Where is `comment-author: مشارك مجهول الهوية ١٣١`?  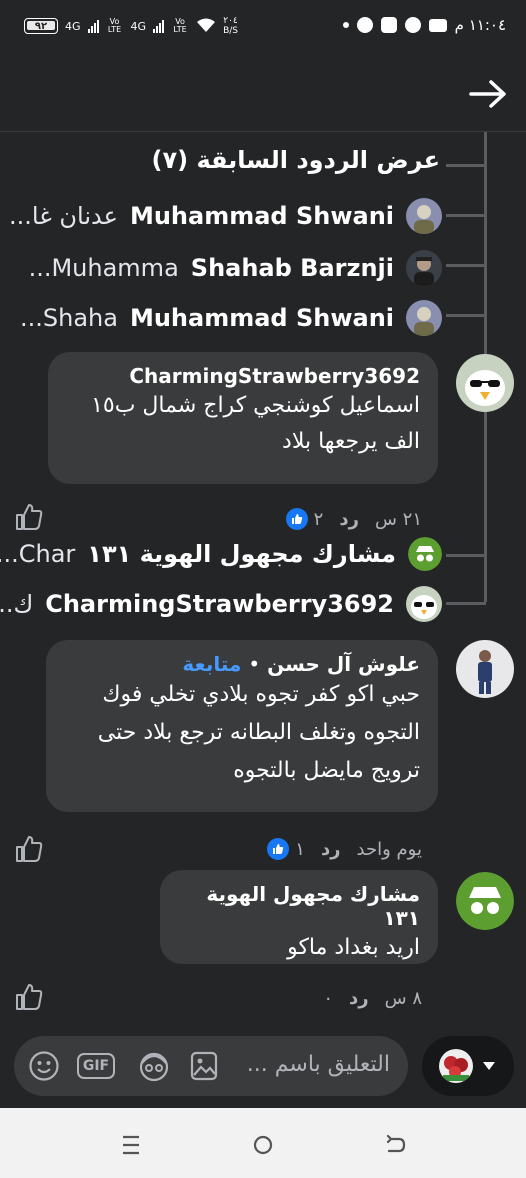
comment-author: مشارك مجهول الهوية ١٣١ is located at coordinates (299, 906).